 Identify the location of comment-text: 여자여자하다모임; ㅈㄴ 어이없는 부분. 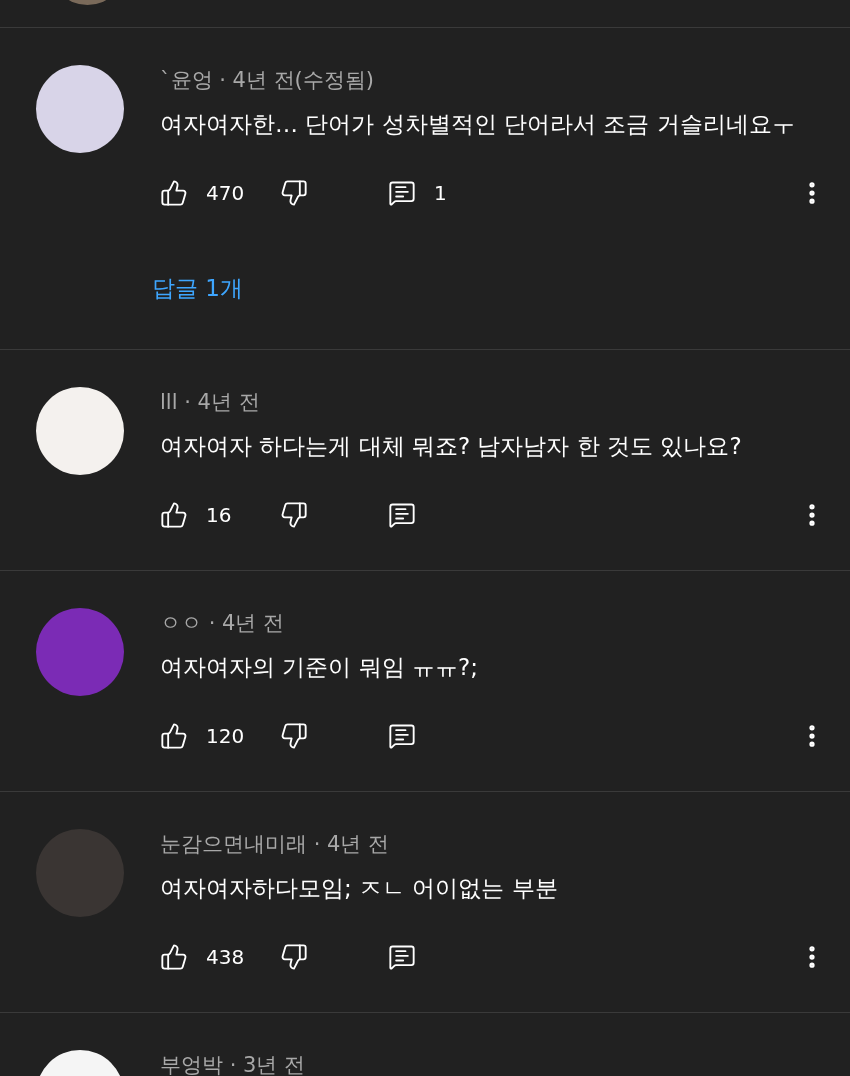
(359, 888).